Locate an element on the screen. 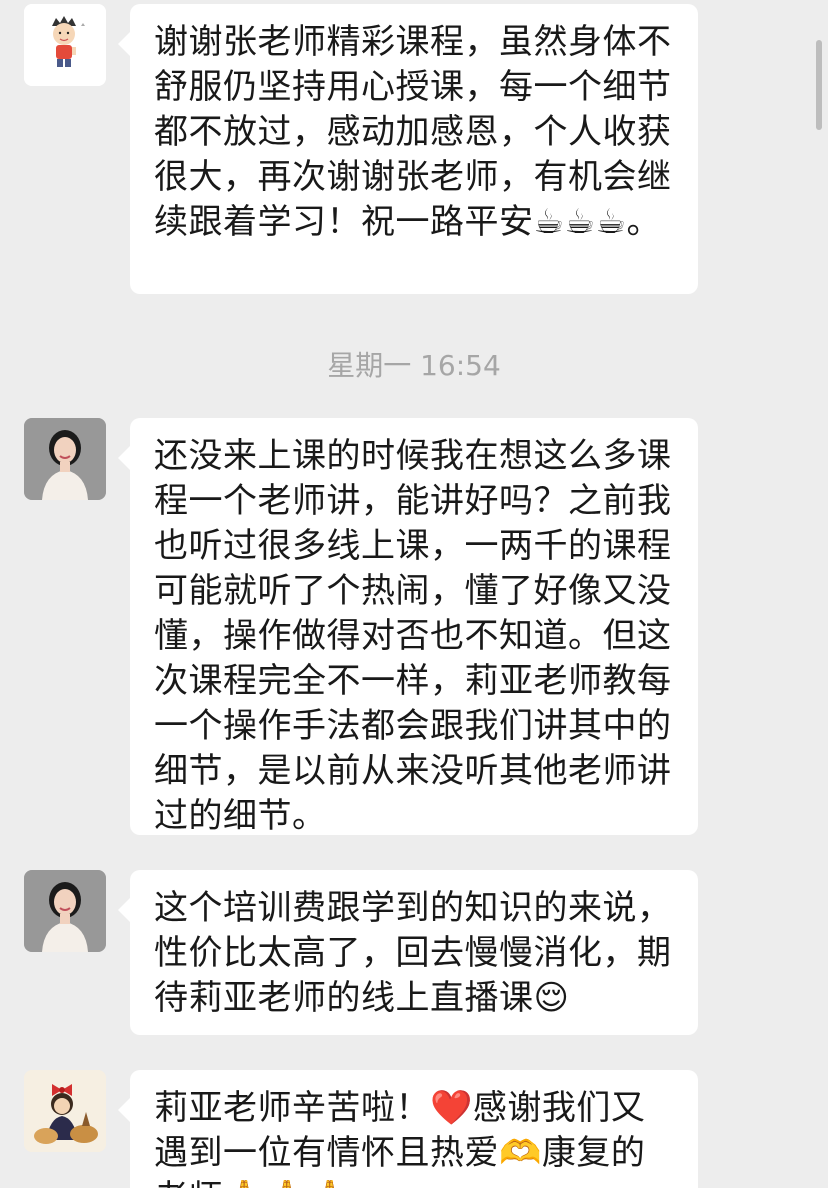  message-bubble: 莉亚老师辛苦啦！❤️感谢我们又遇到一位有情怀且热爱🫶康复的老师🙏🙏🙏 is located at coordinates (408, 1129).